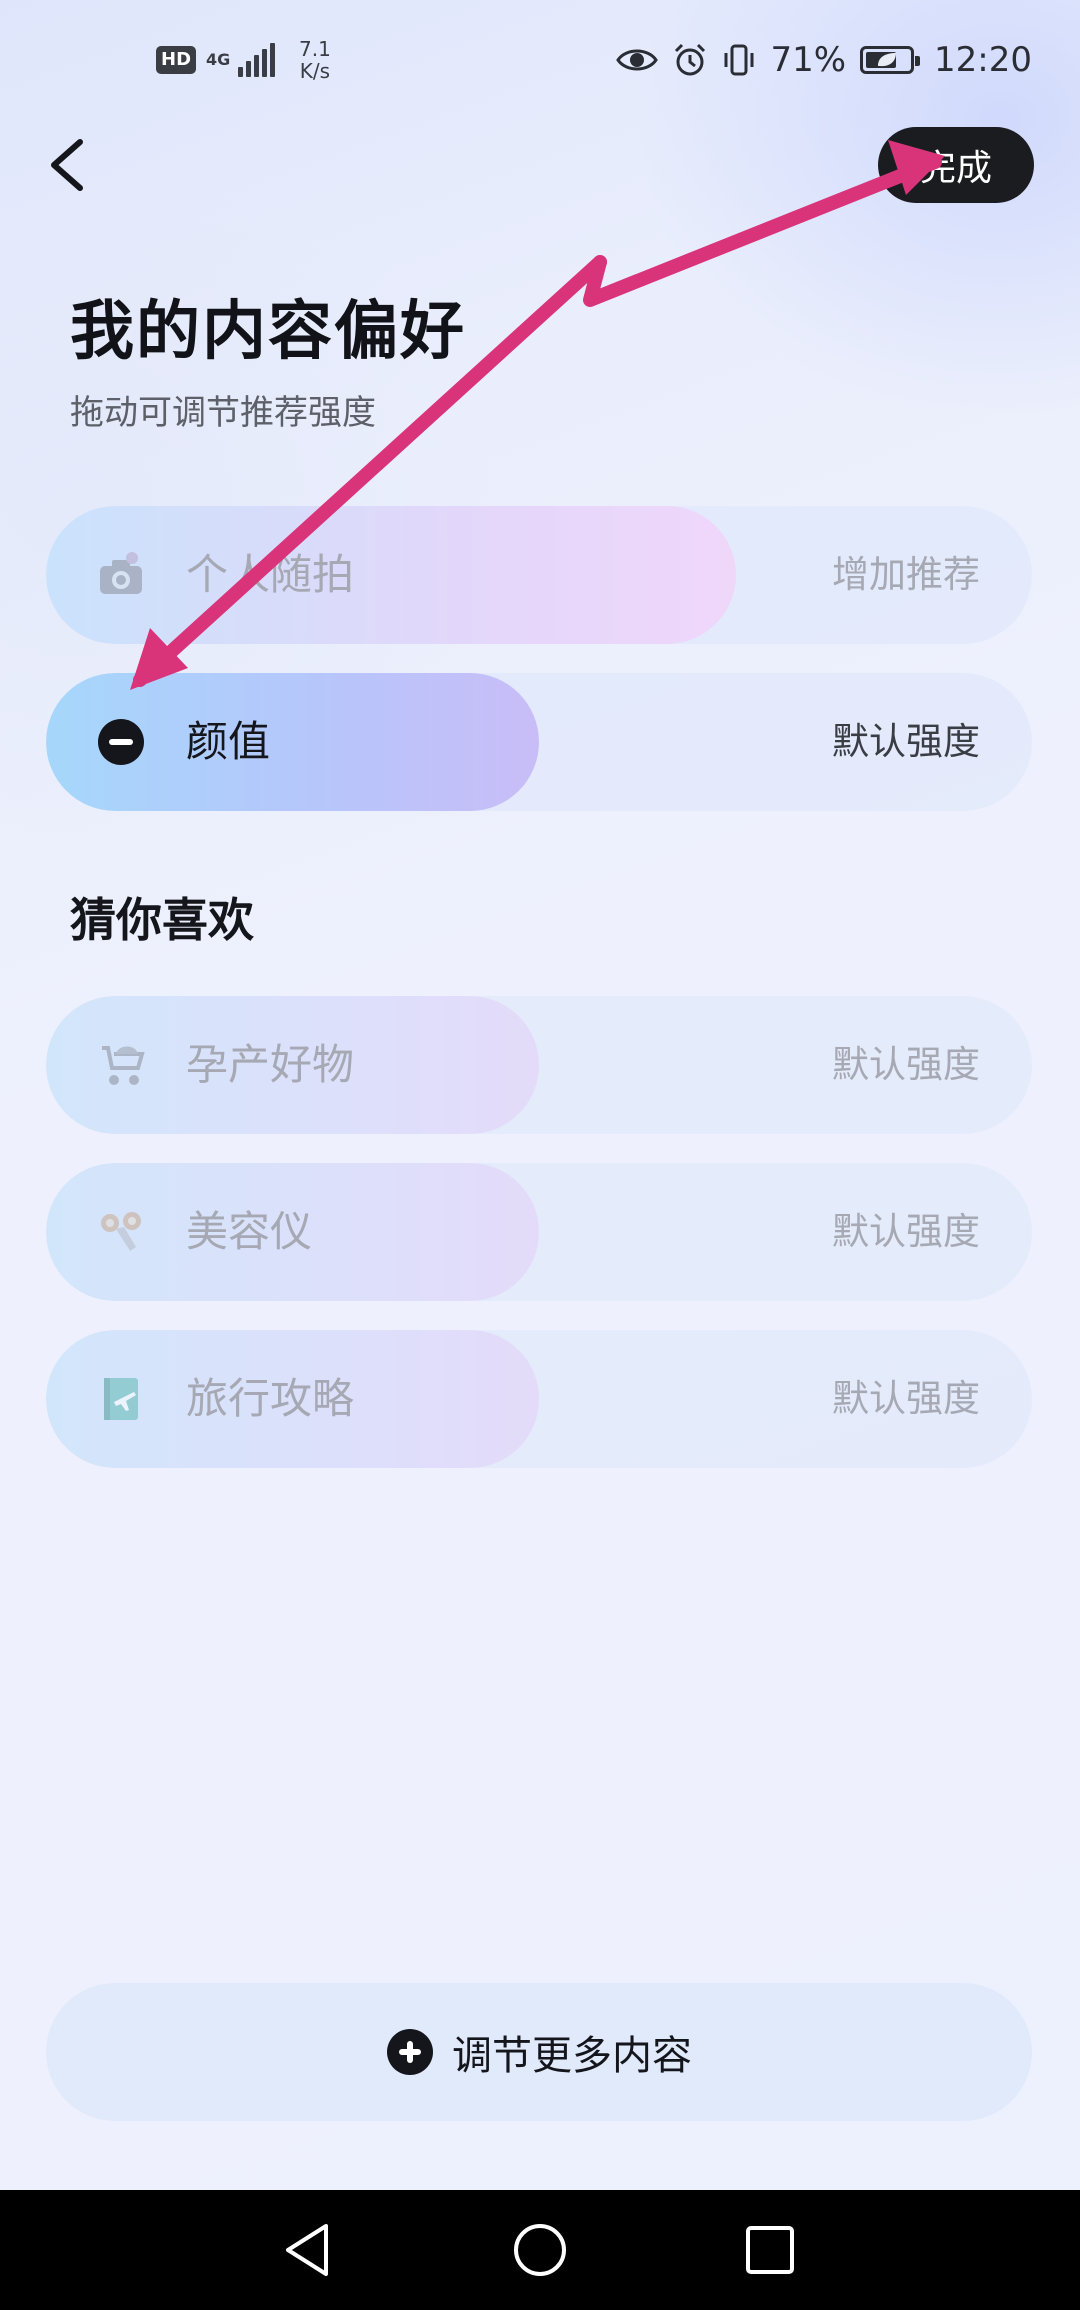 This screenshot has height=2310, width=1080. I want to click on minus-circle-icon, so click(121, 742).